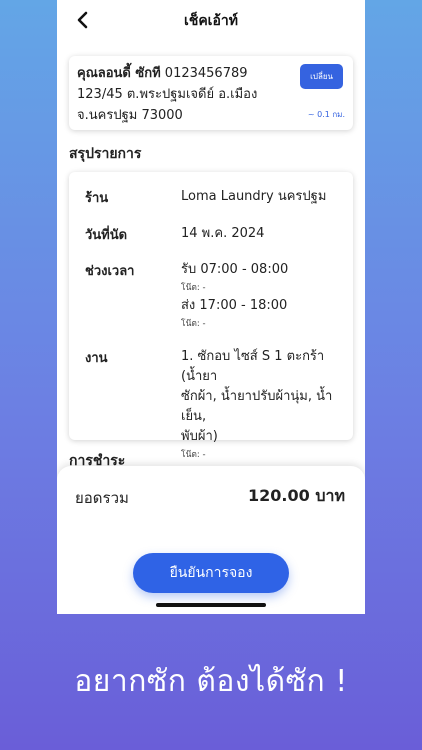 Image resolution: width=422 pixels, height=750 pixels. What do you see at coordinates (211, 573) in the screenshot?
I see `confirm-booking-button: ยืนยันการจอง` at bounding box center [211, 573].